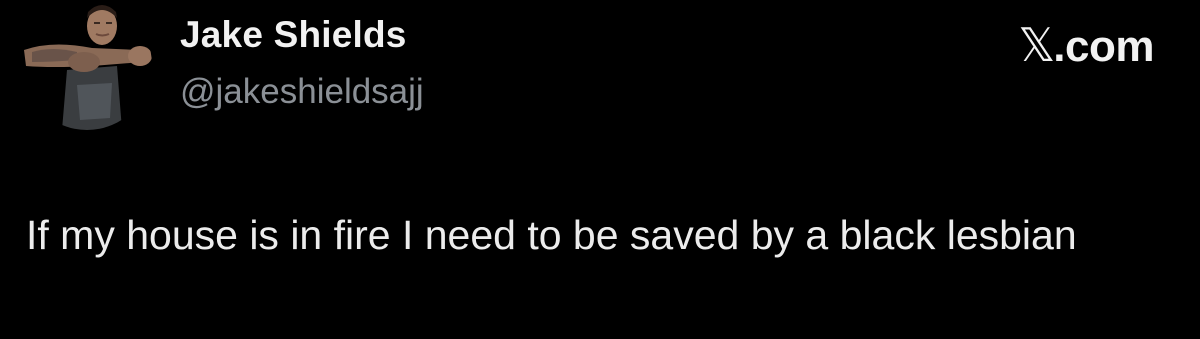 This screenshot has height=339, width=1200. What do you see at coordinates (1036, 45) in the screenshot?
I see `x-brand-icon: 𝕏` at bounding box center [1036, 45].